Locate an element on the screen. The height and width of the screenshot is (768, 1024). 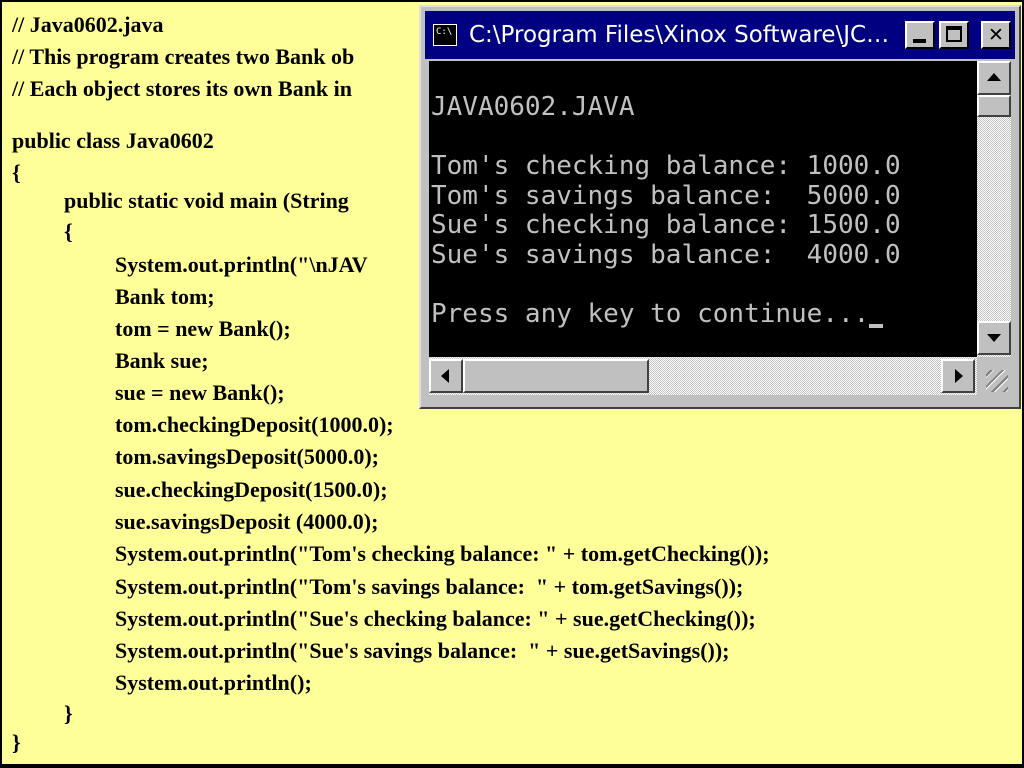
code-line: public class Java0602 is located at coordinates (113, 140).